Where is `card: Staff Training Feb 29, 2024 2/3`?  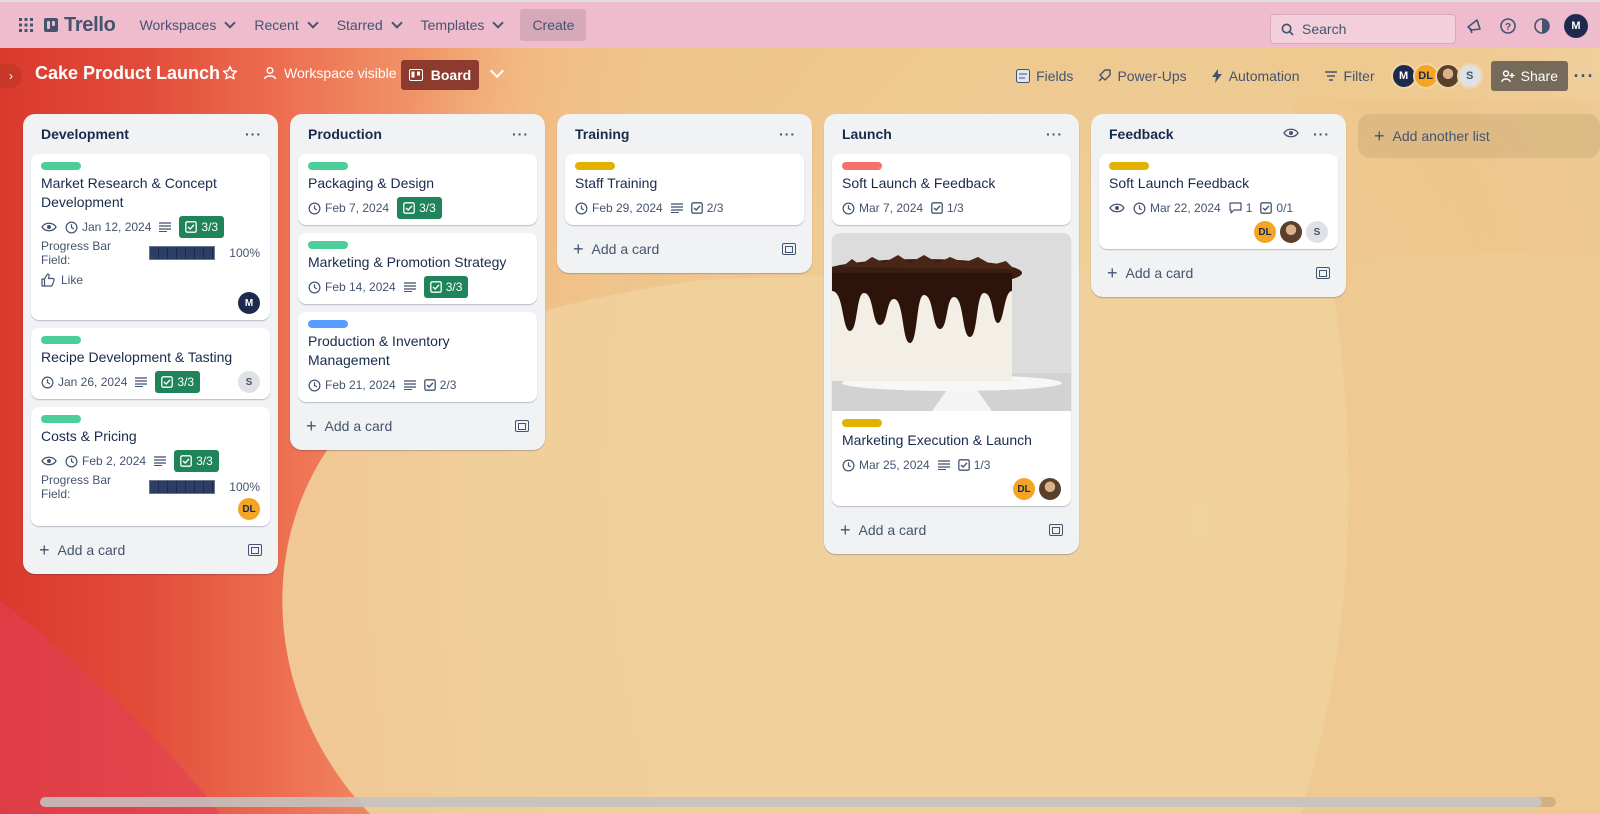
card: Staff Training Feb 29, 2024 2/3 is located at coordinates (684, 189).